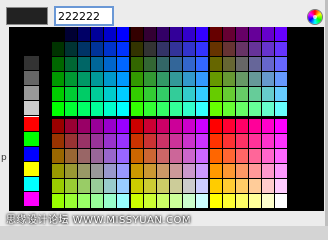  I want to click on primary-swatch, so click(32, 184).